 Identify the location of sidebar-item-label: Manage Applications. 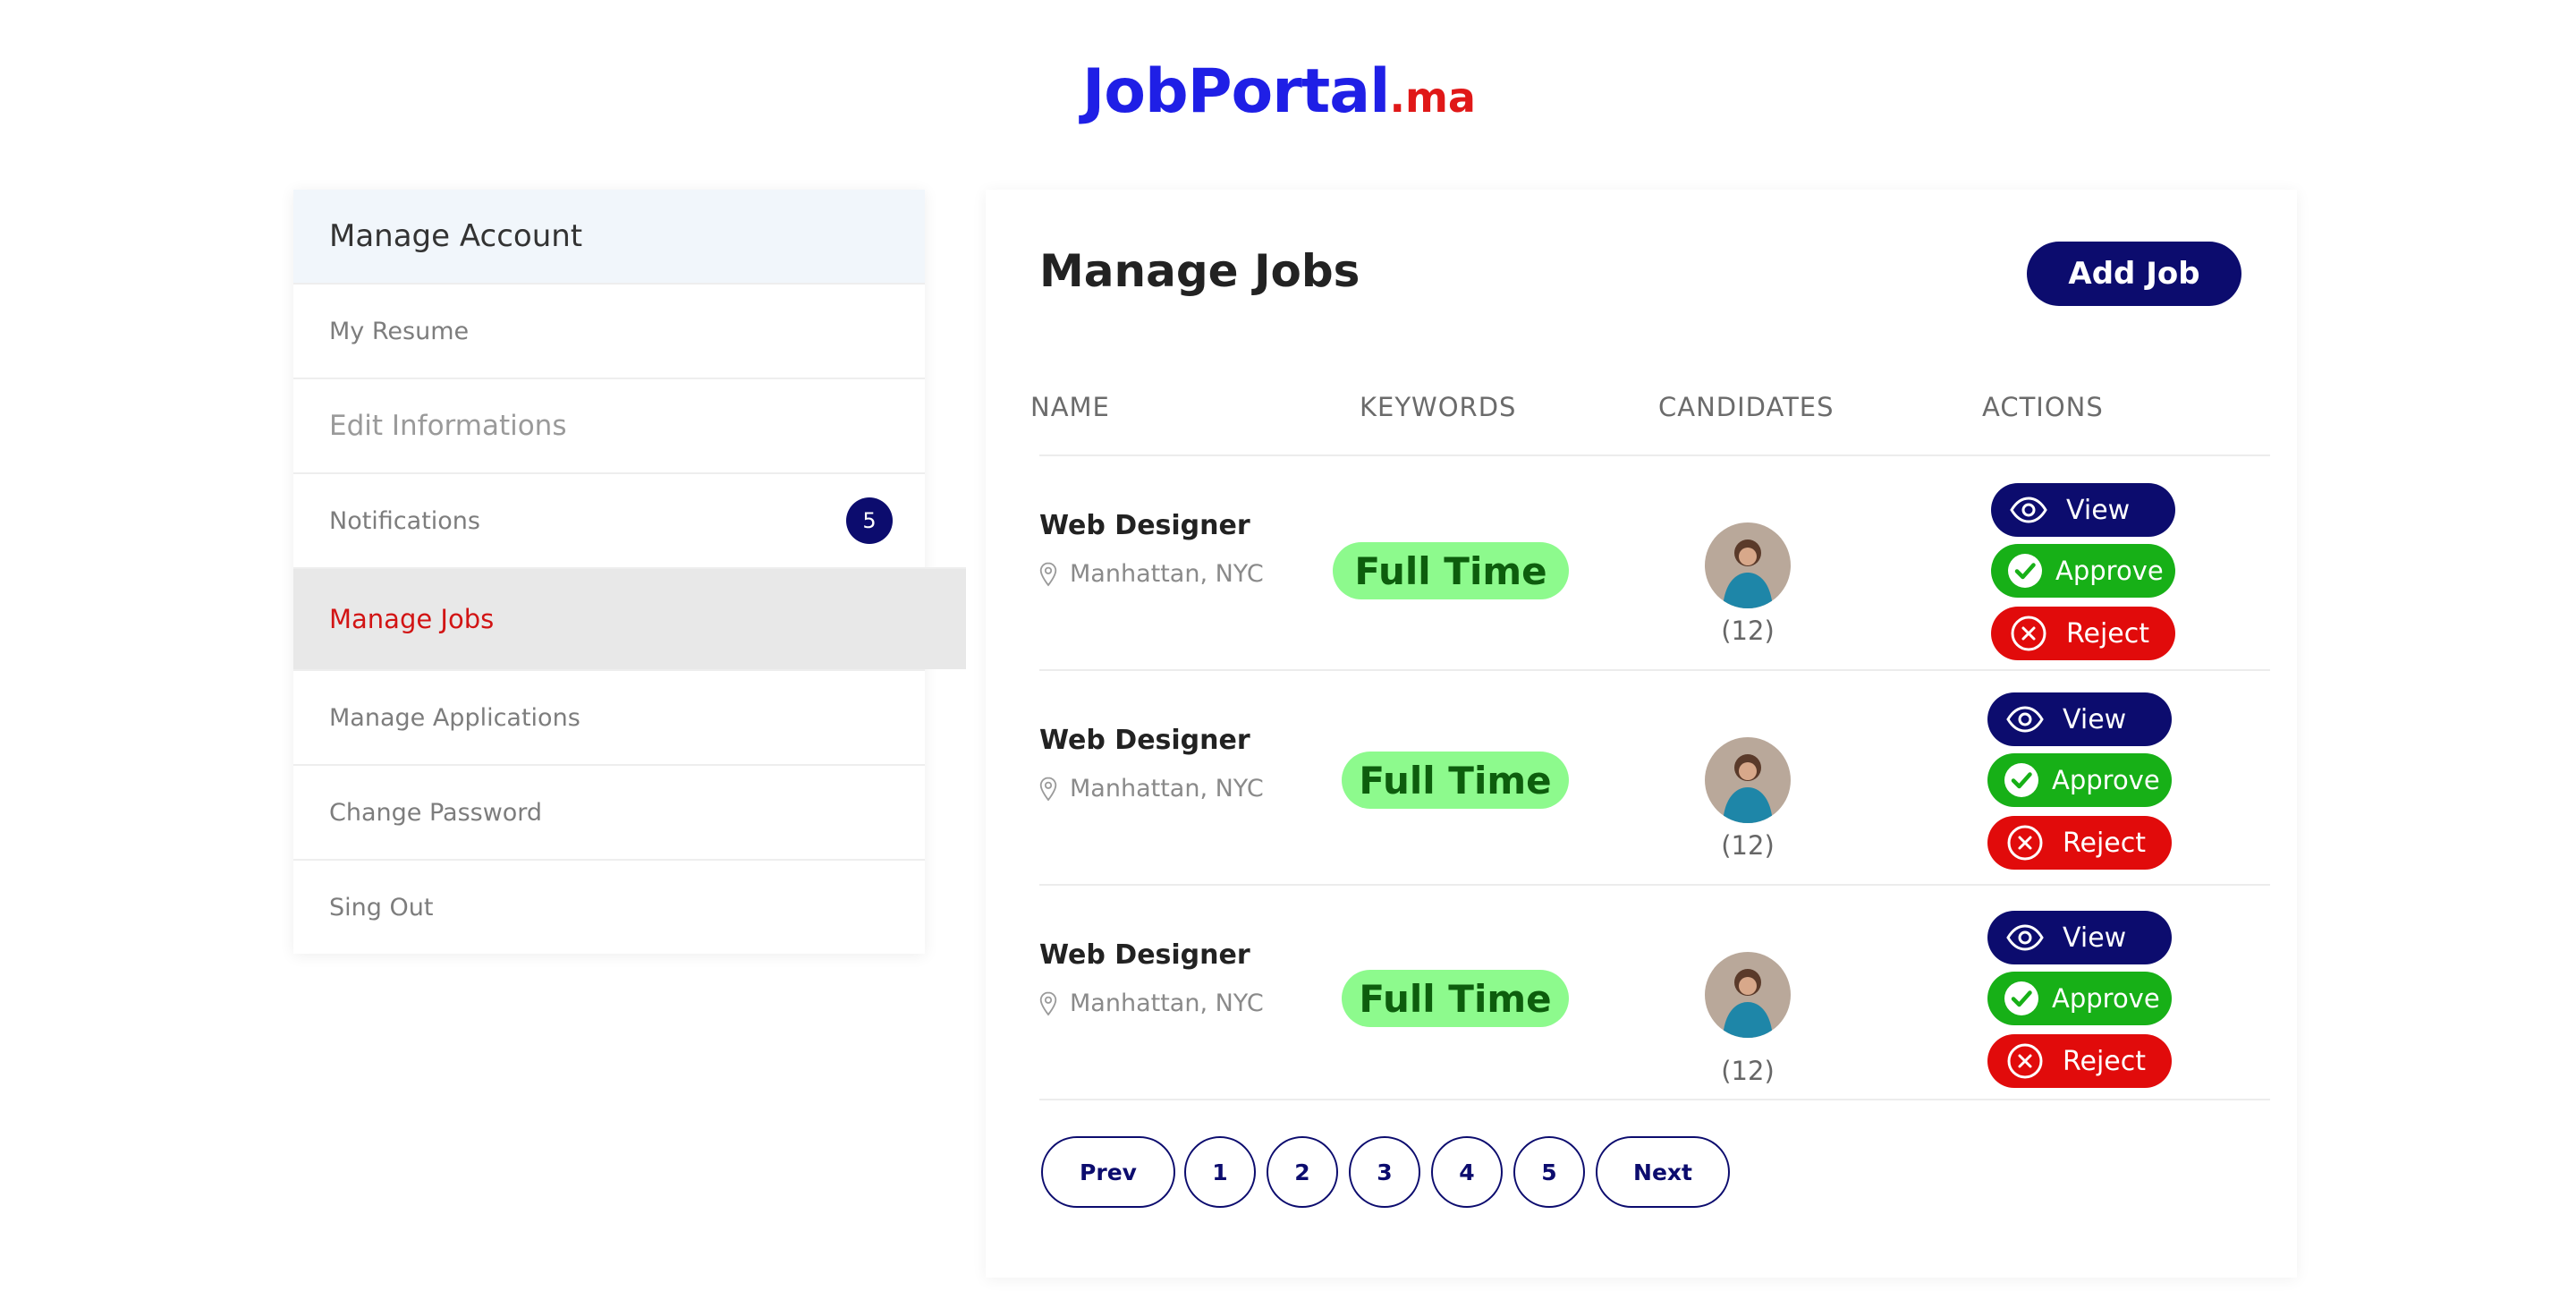
(454, 717).